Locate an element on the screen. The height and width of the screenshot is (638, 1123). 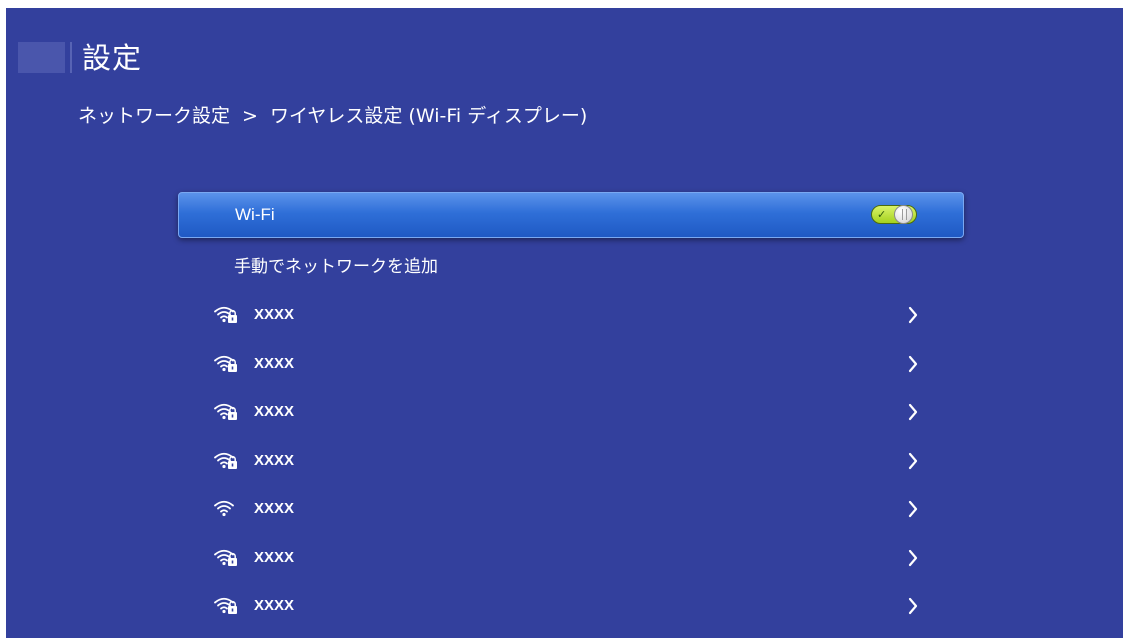
toggle-knob is located at coordinates (903, 214).